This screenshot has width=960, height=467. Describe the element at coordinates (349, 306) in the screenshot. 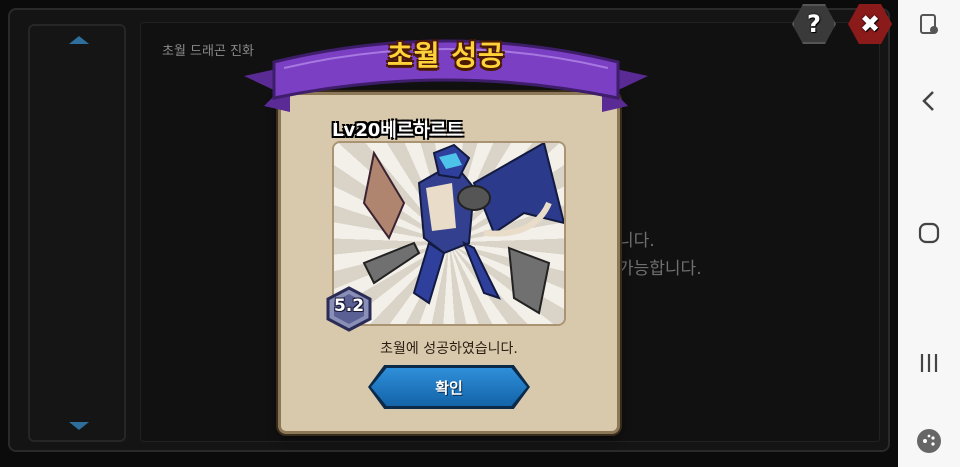

I see `grade-value: 5.2` at that location.